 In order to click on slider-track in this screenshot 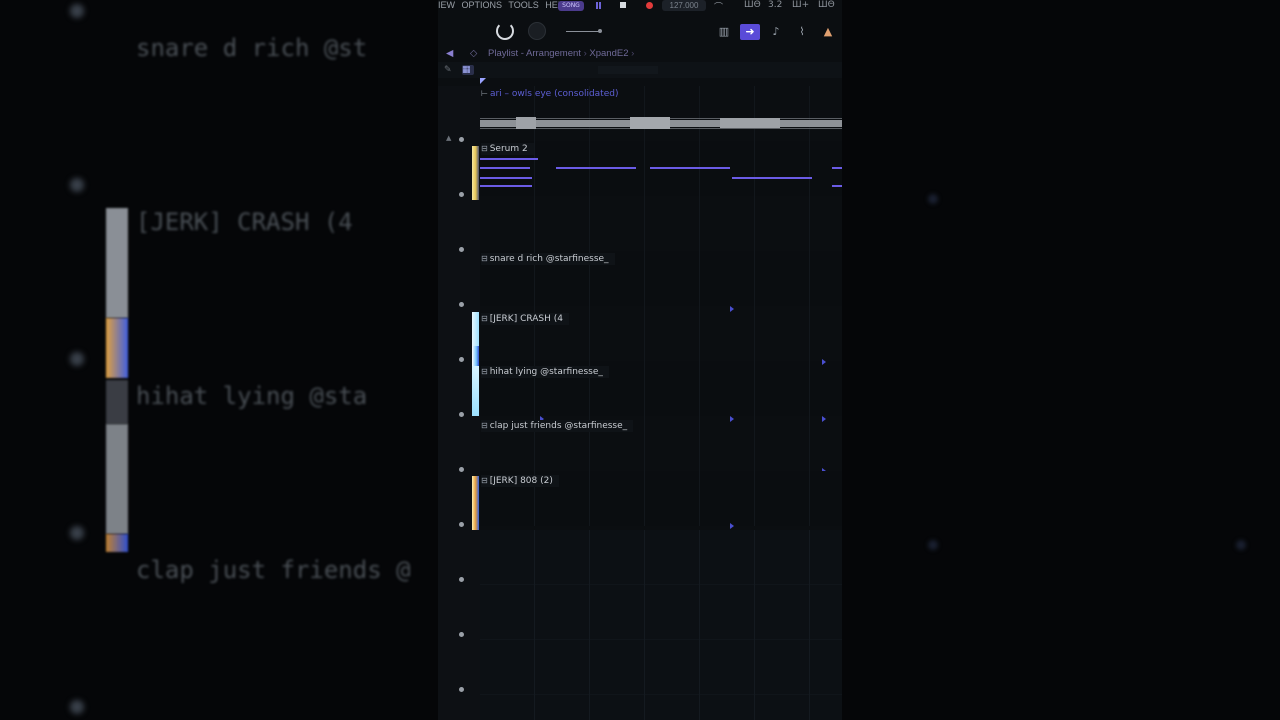, I will do `click(583, 31)`.